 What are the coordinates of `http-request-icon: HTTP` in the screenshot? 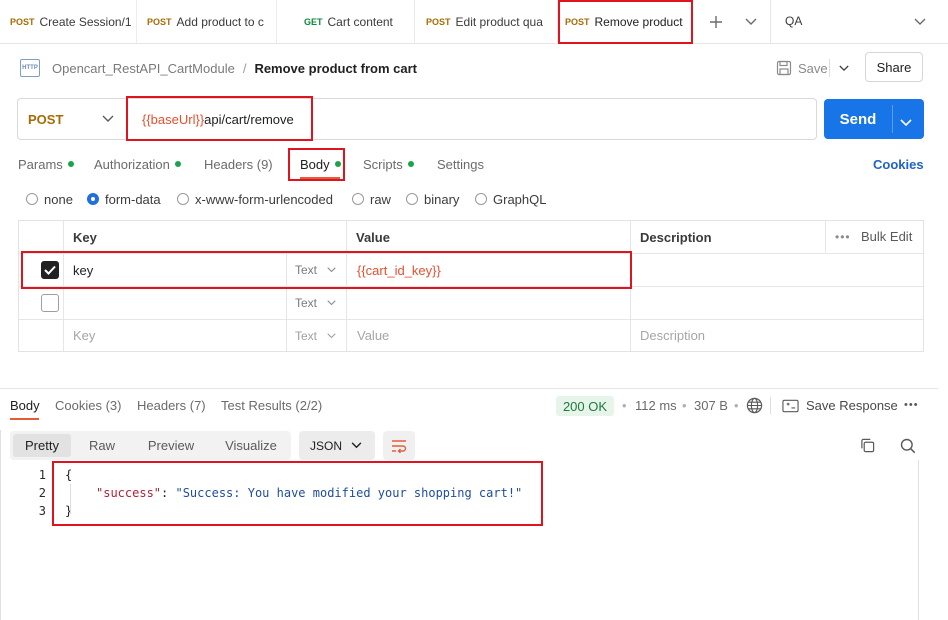 It's located at (30, 68).